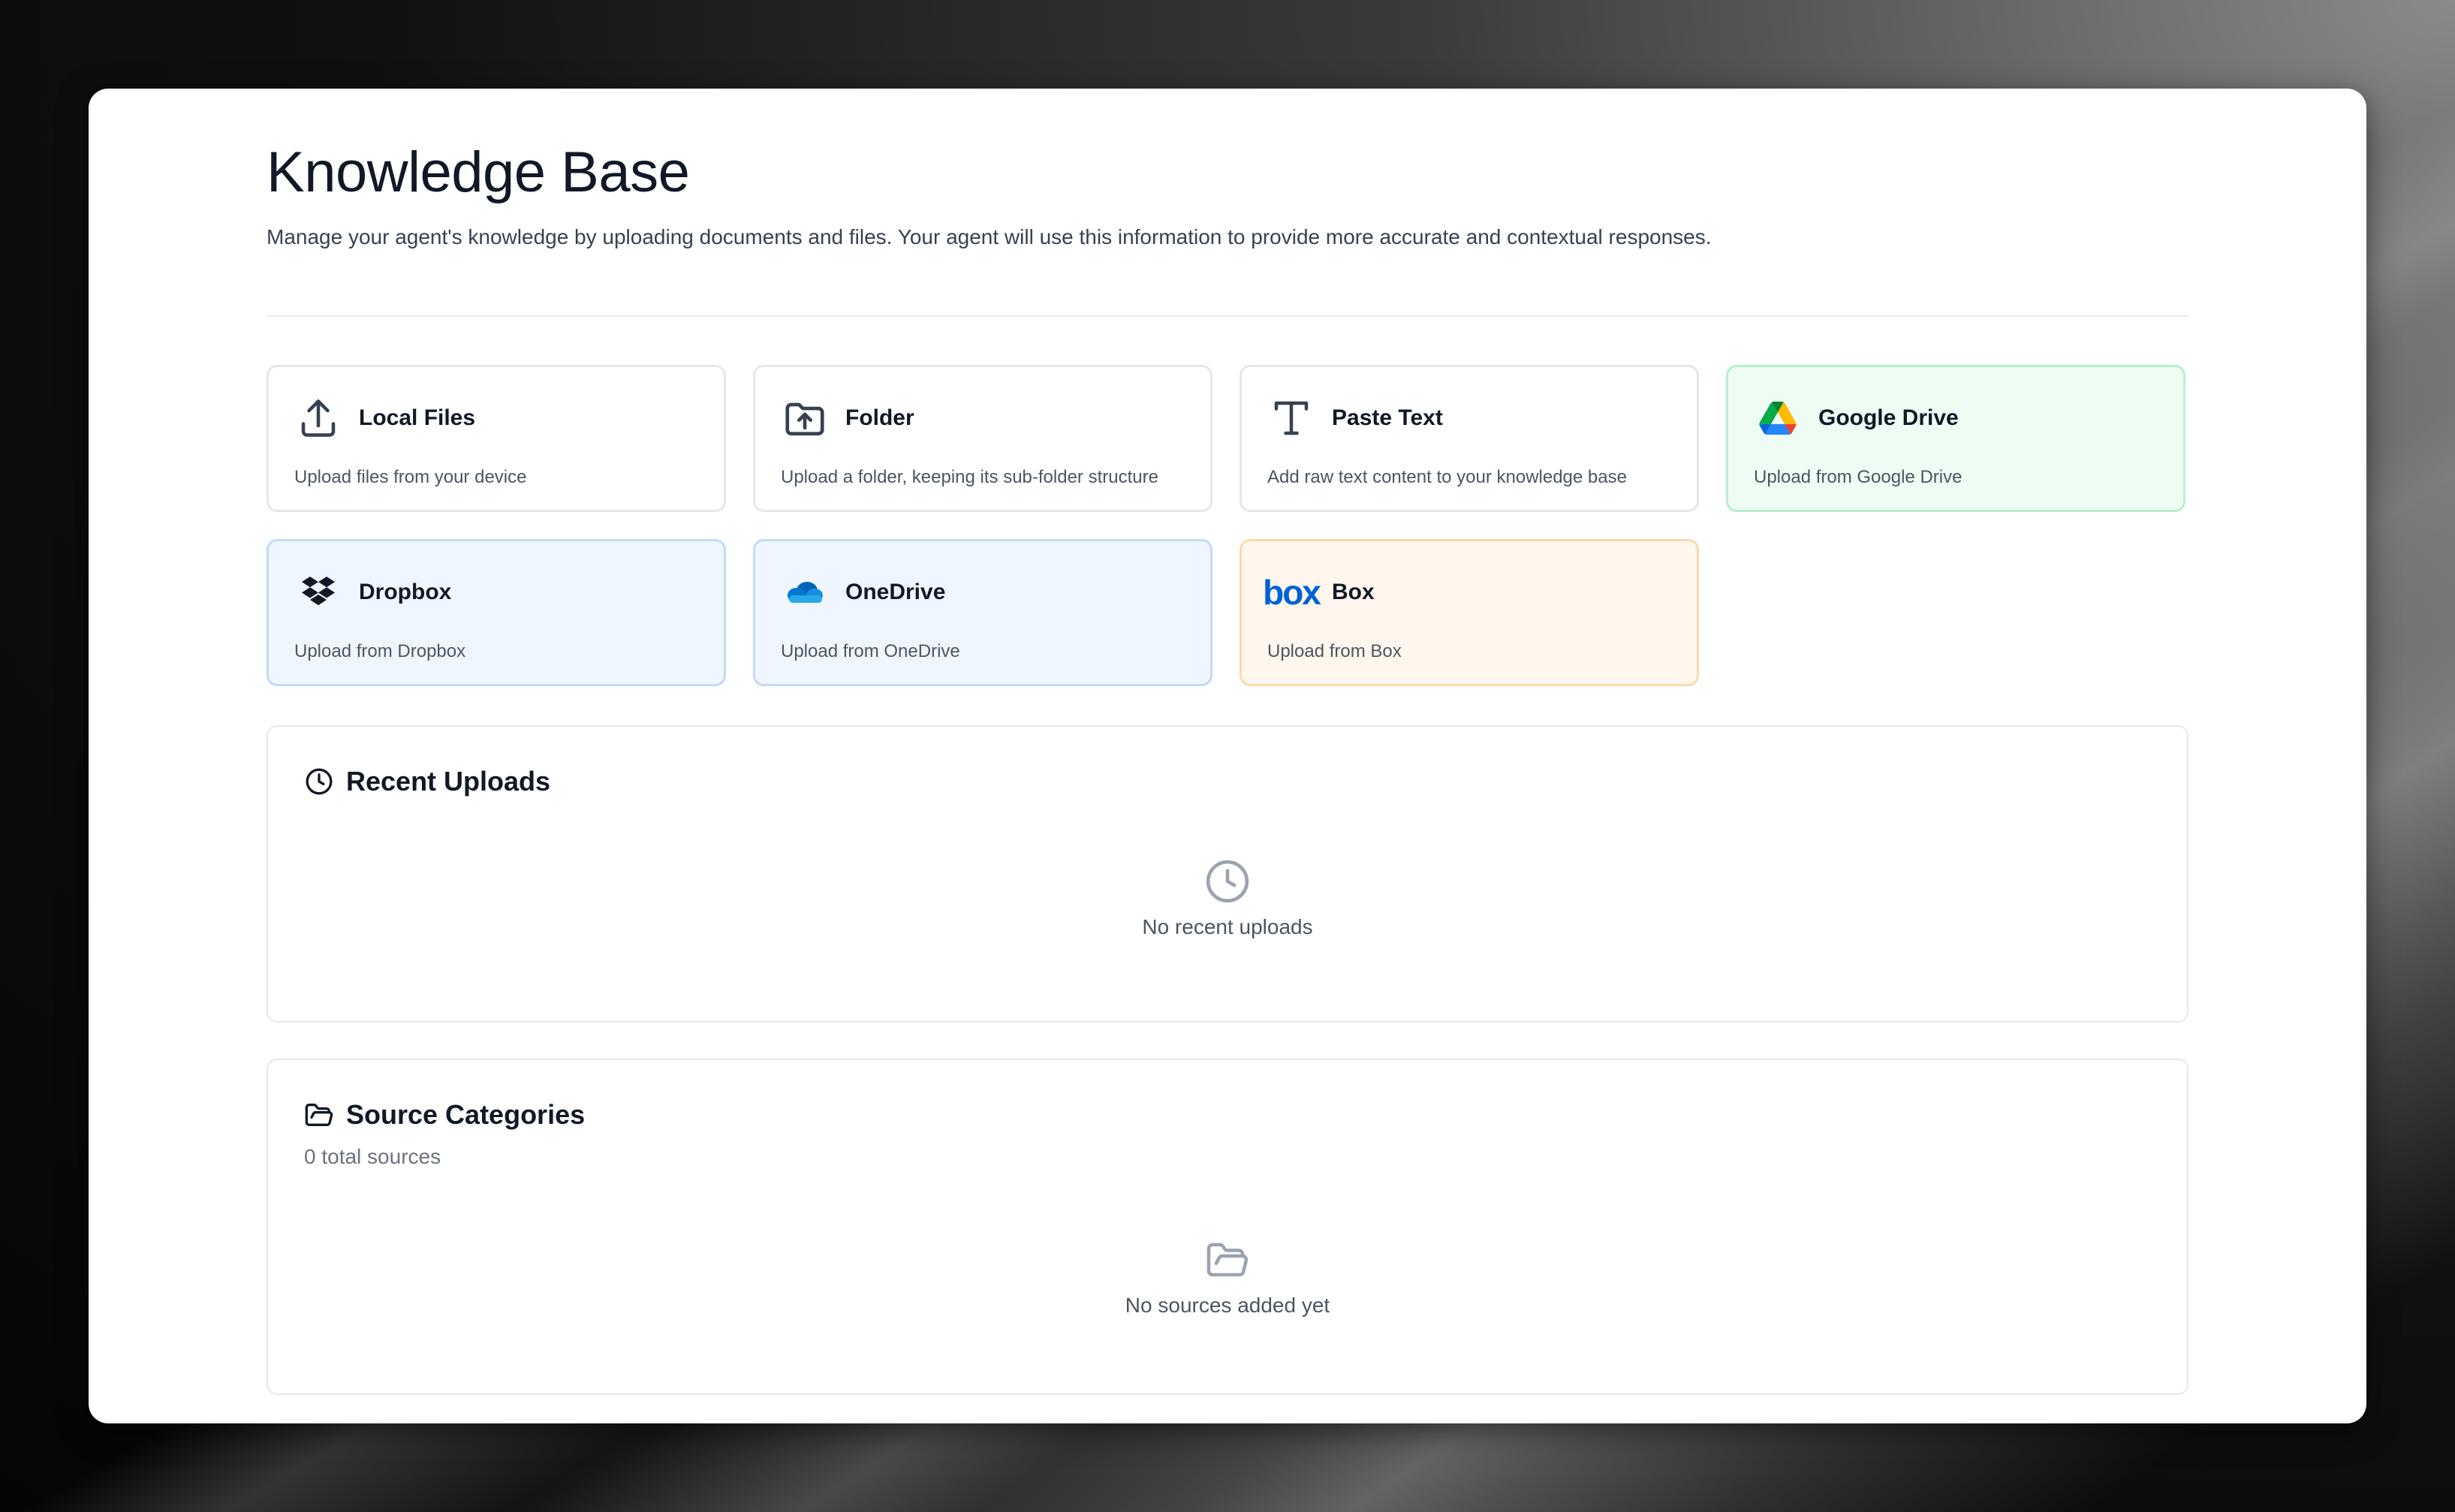 This screenshot has width=2455, height=1512. I want to click on source-categories-title: Source Categories, so click(466, 1114).